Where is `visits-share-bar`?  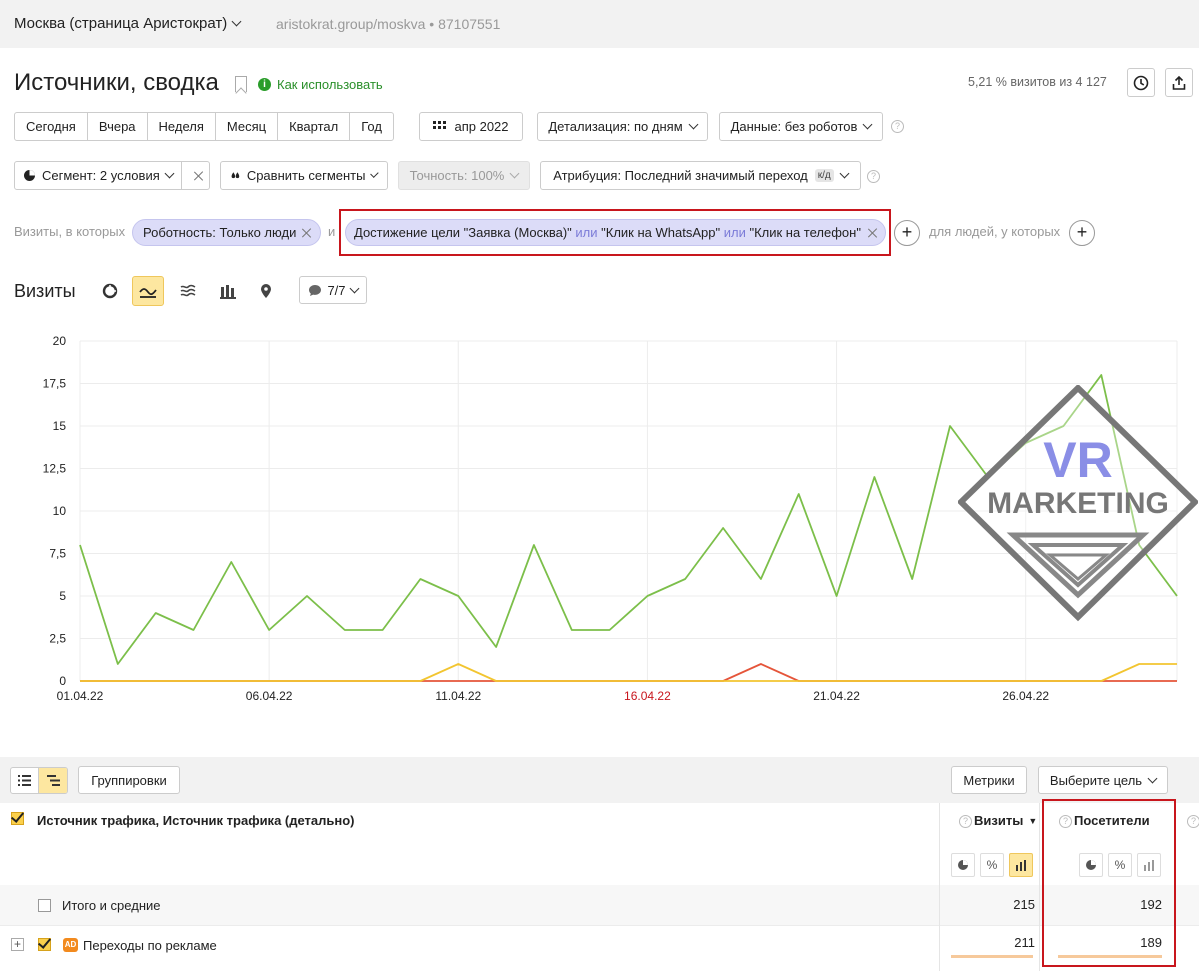
visits-share-bar is located at coordinates (992, 956).